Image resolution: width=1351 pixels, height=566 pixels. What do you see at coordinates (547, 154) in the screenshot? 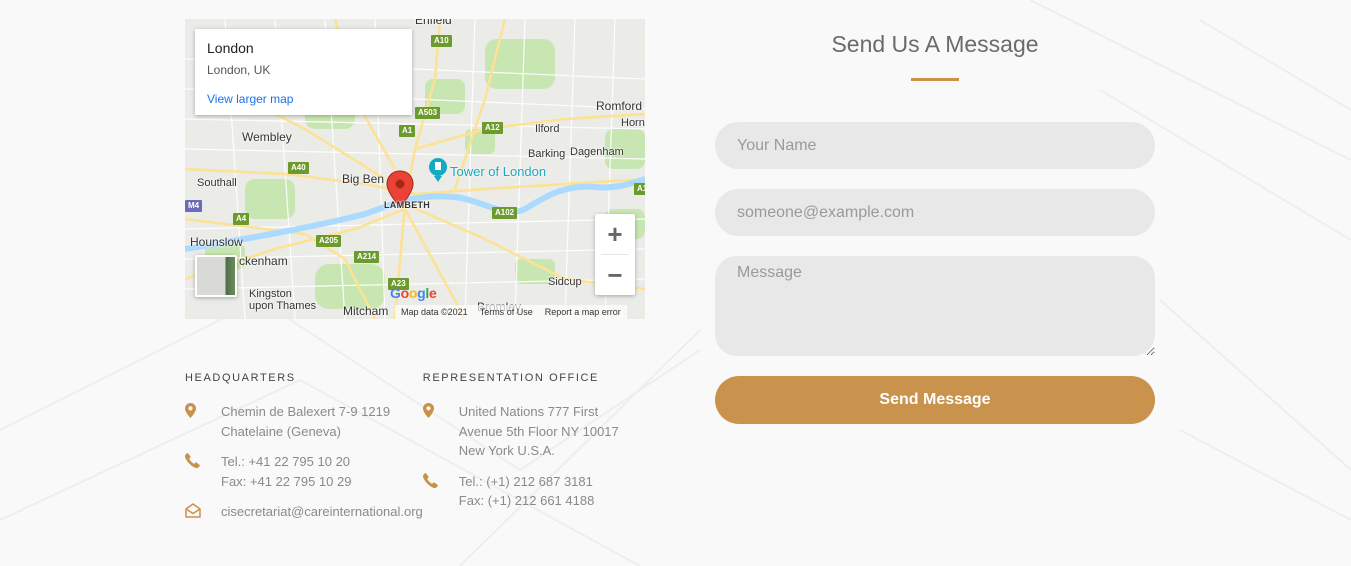
I see `map-label-barking: Barking` at bounding box center [547, 154].